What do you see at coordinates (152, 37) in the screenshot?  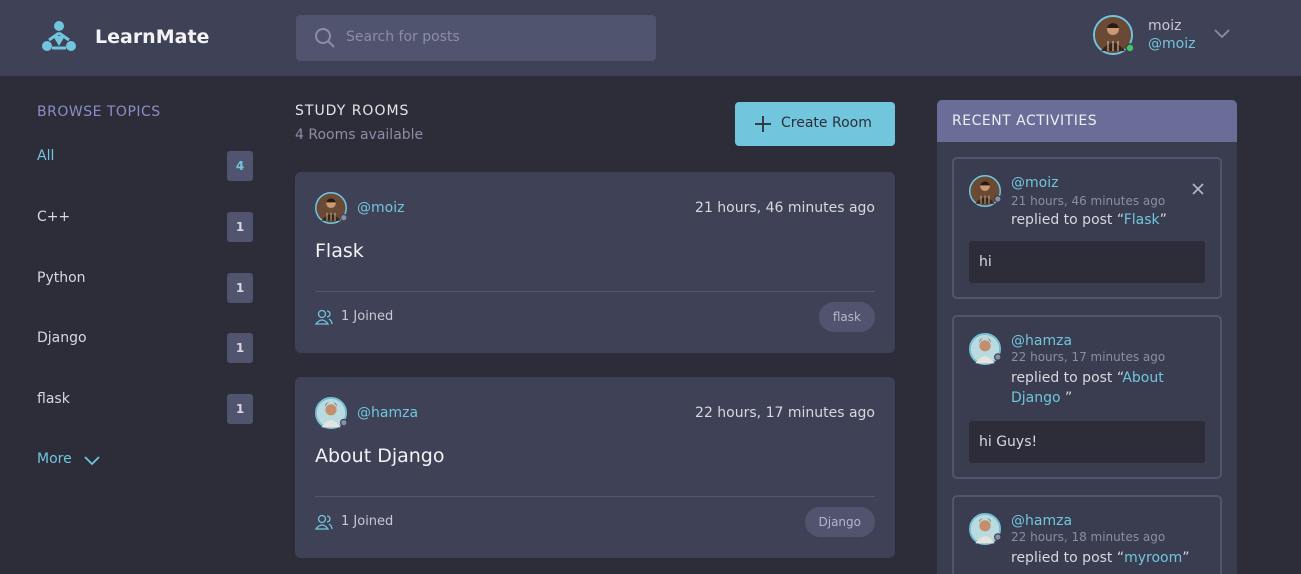 I see `app-name: LearnMate` at bounding box center [152, 37].